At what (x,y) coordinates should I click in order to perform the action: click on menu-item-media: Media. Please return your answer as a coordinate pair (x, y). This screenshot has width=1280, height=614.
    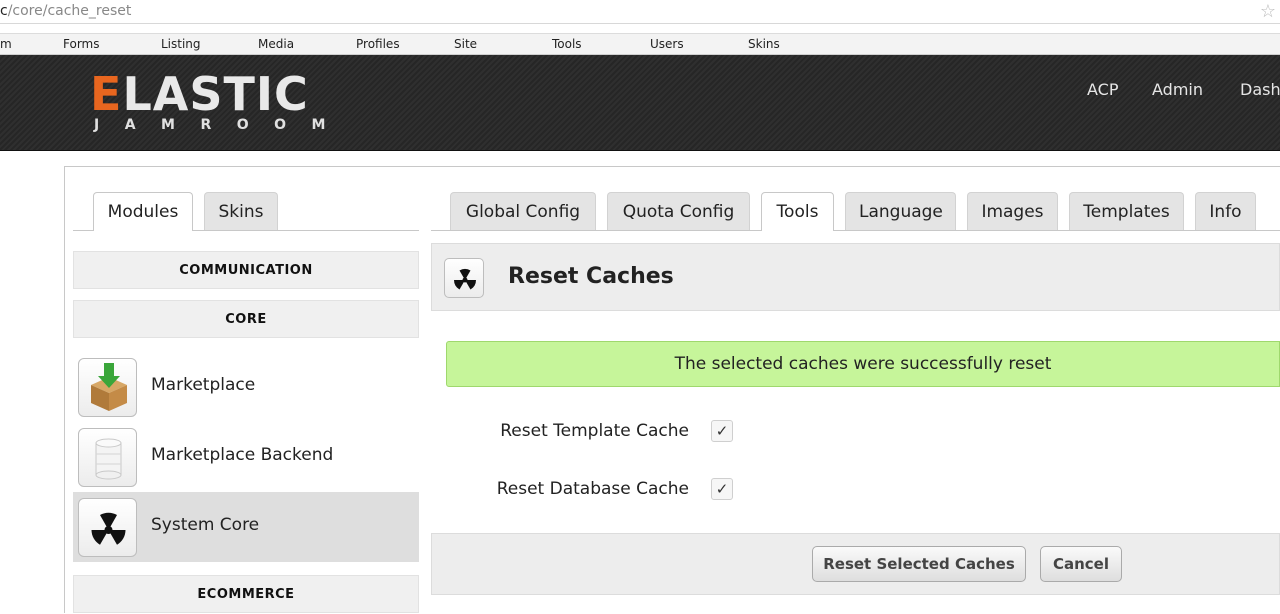
    Looking at the image, I should click on (276, 44).